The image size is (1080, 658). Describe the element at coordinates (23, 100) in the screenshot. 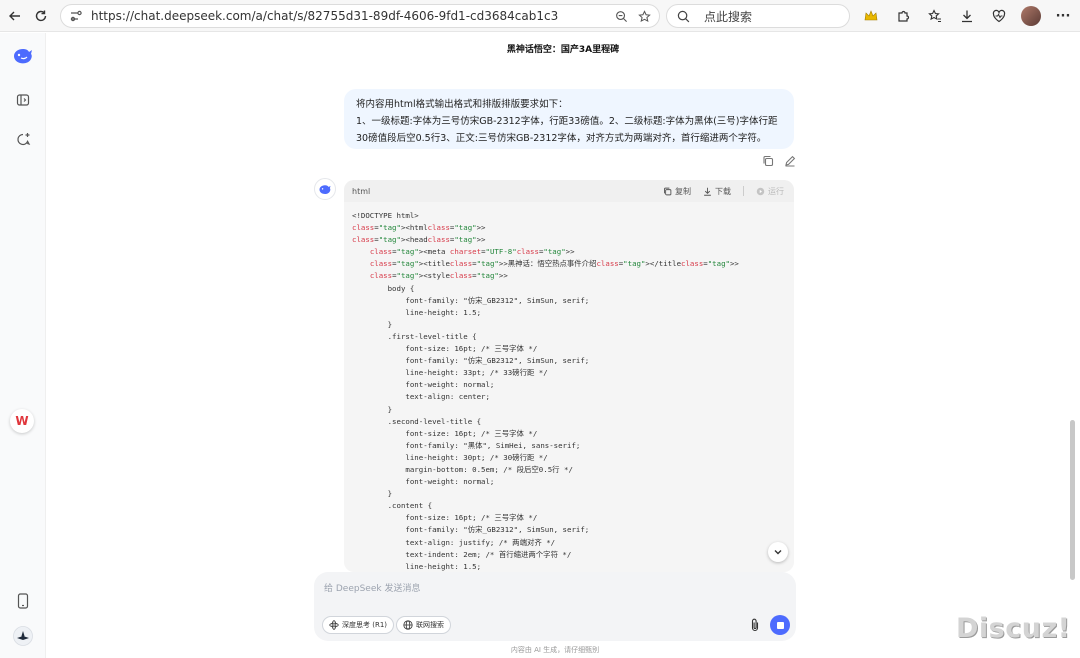

I see `sidebar-toggle-icon` at that location.